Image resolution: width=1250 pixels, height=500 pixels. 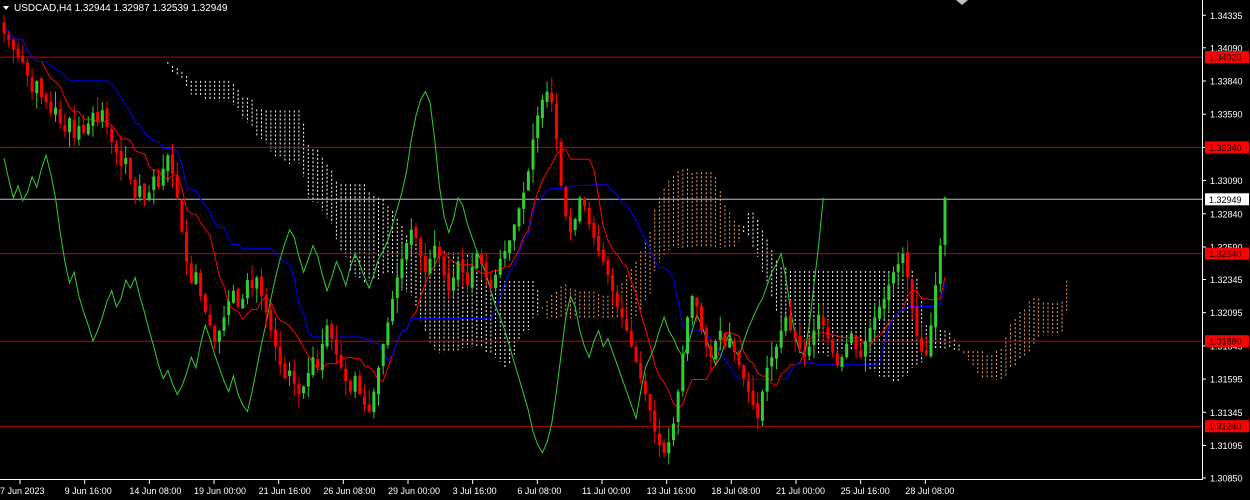 I want to click on price-tick-label: 1.30850, so click(x=1226, y=479).